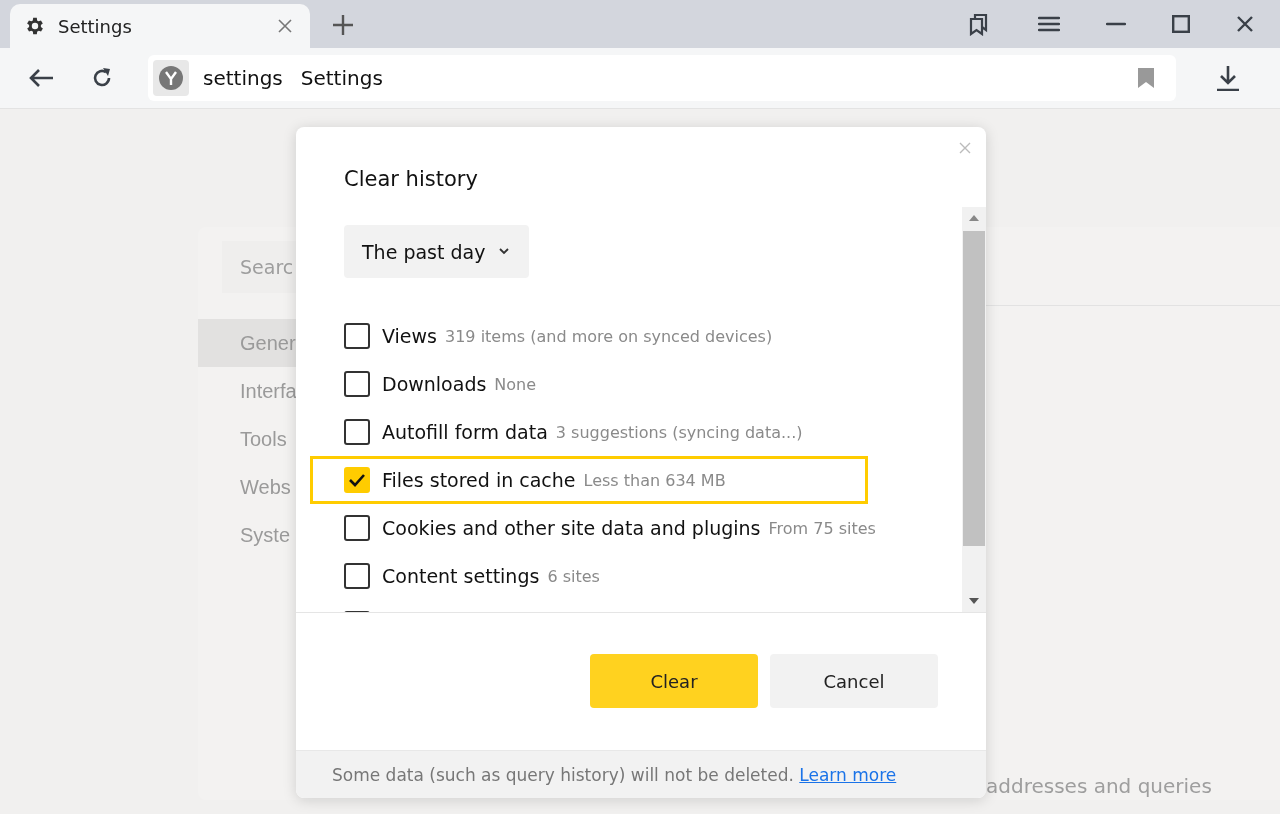  I want to click on back-icon, so click(41, 78).